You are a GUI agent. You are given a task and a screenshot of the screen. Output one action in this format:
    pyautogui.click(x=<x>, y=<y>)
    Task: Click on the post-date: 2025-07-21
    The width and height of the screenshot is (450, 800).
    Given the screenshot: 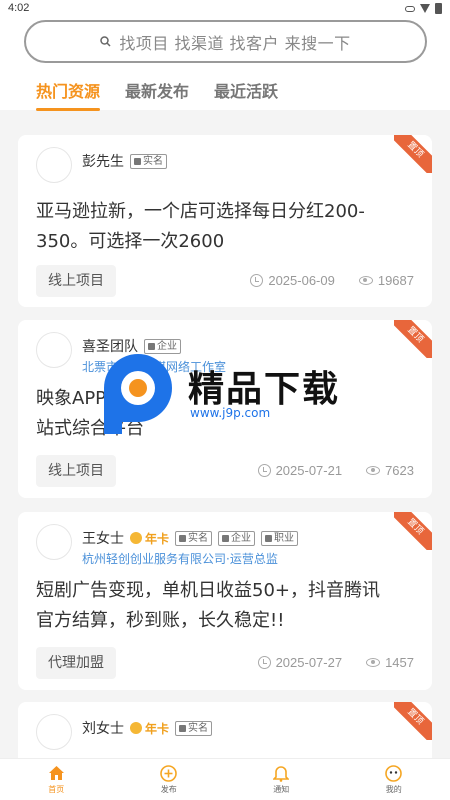 What is the action you would take?
    pyautogui.click(x=309, y=470)
    